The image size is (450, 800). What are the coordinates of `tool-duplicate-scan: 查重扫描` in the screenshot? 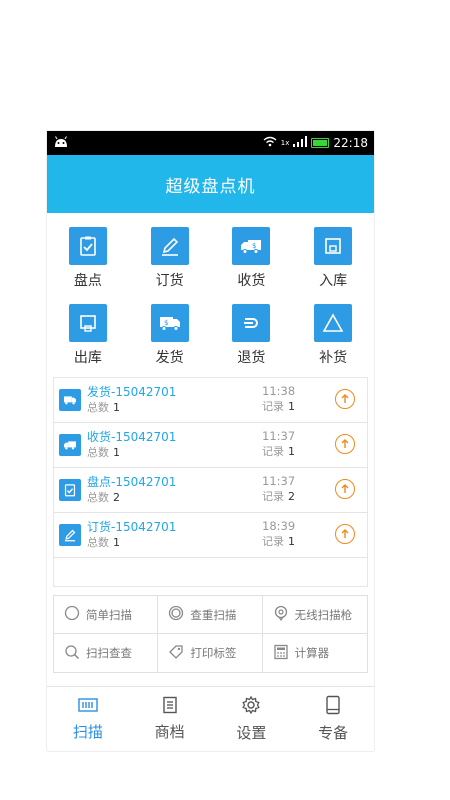 It's located at (210, 615).